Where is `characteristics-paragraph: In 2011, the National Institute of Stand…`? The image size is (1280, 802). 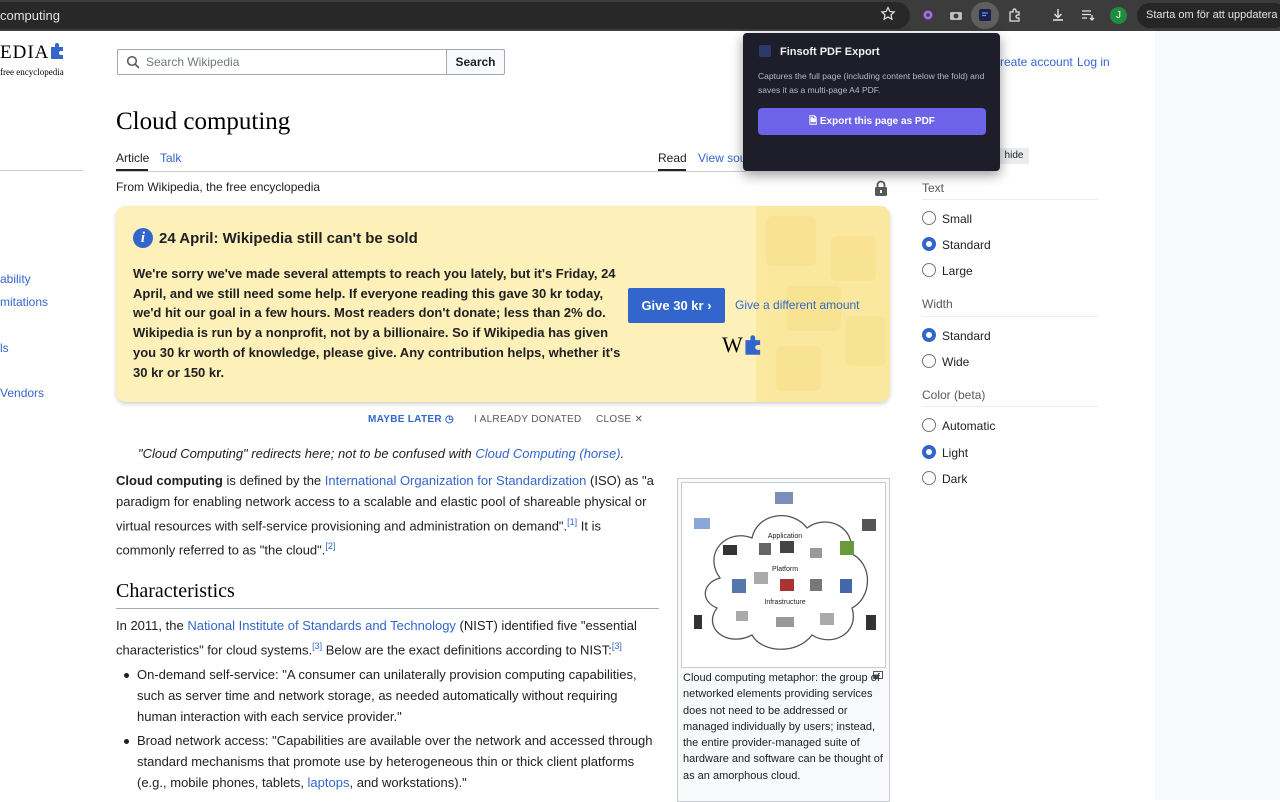 characteristics-paragraph: In 2011, the National Institute of Stand… is located at coordinates (376, 638).